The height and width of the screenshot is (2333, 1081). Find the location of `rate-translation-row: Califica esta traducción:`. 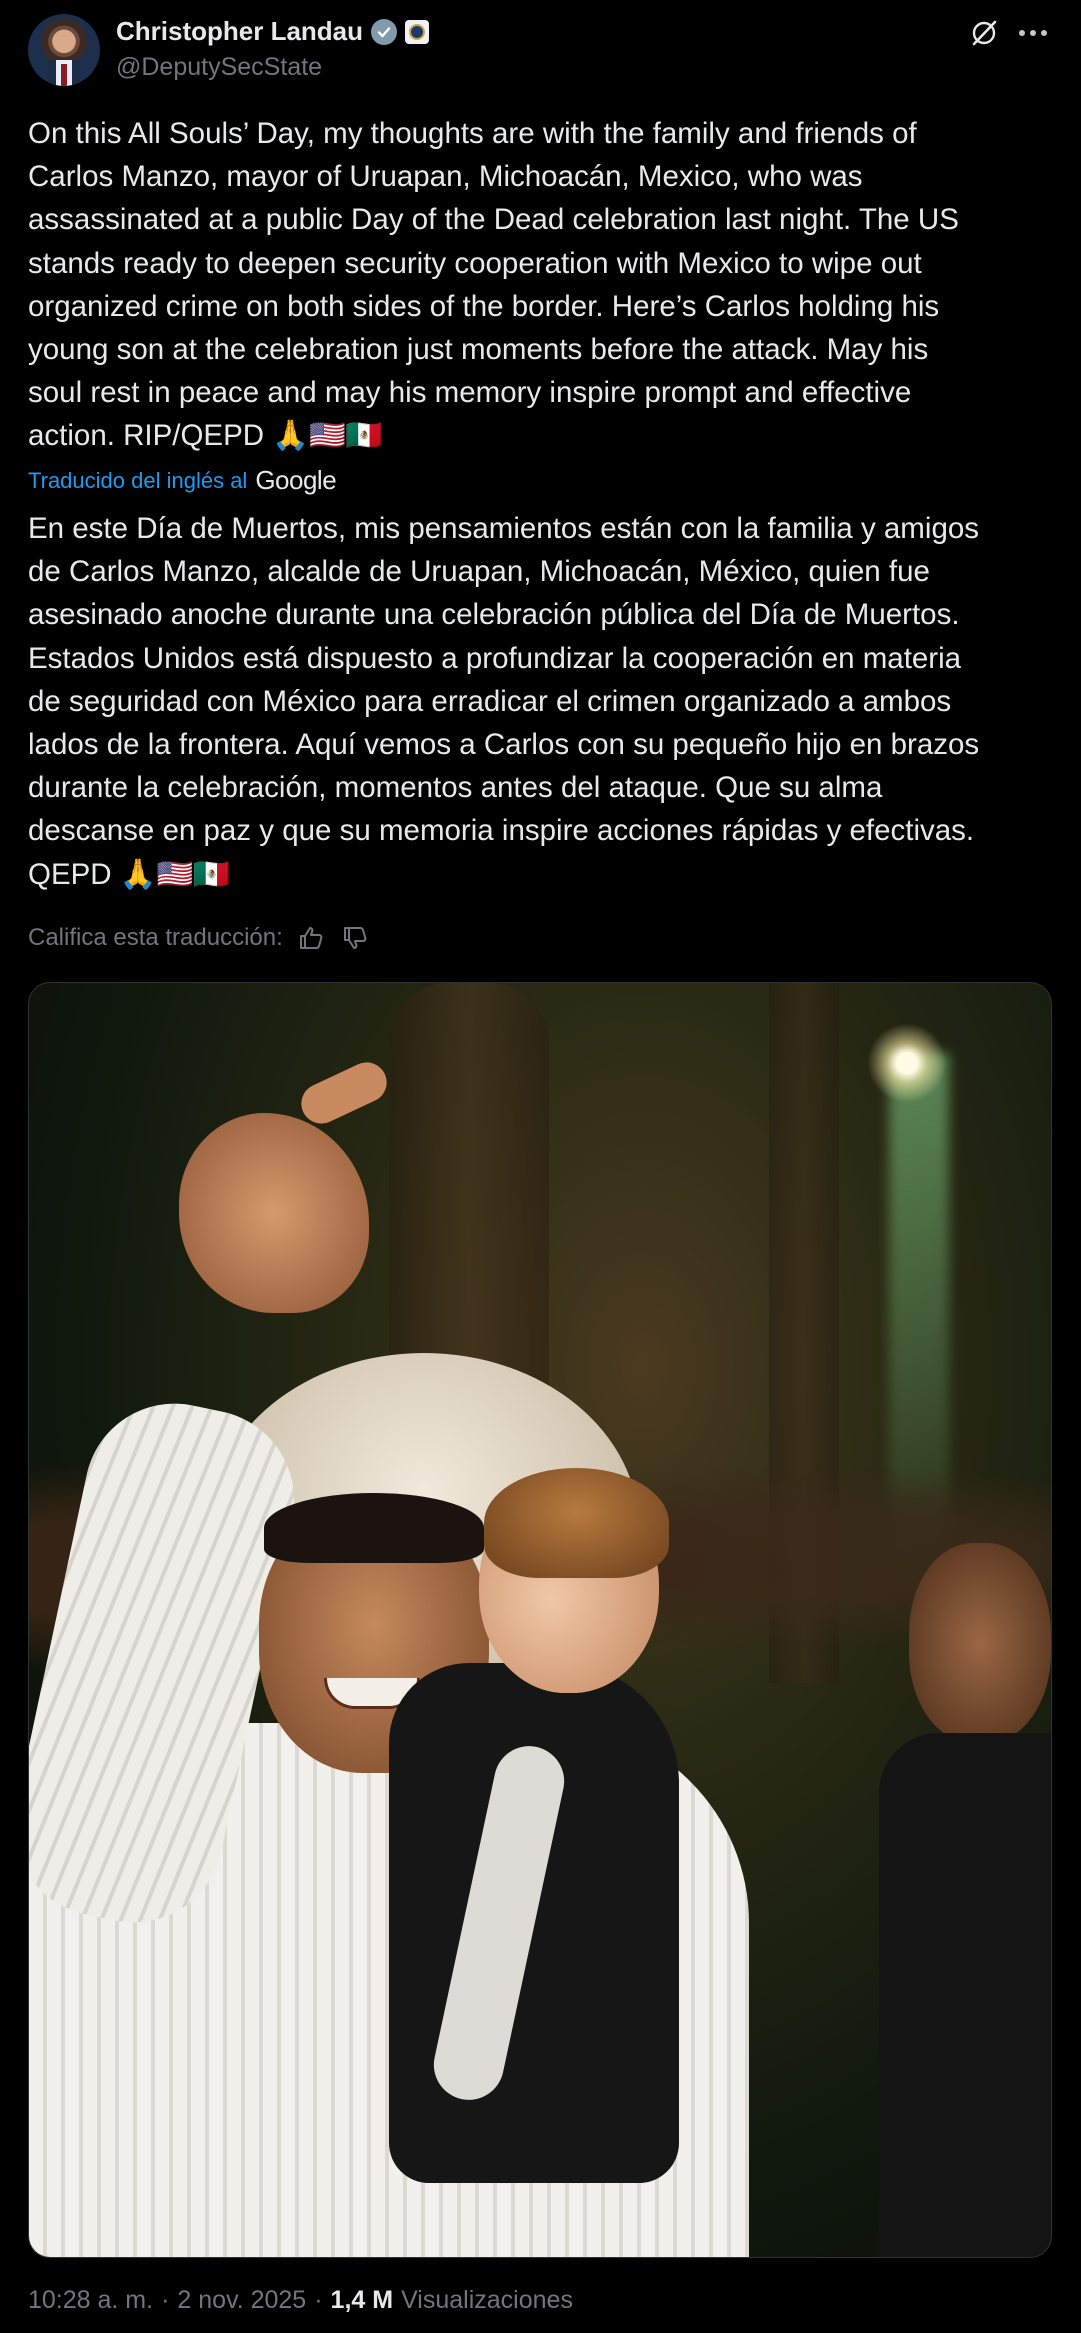

rate-translation-row: Califica esta traducción: is located at coordinates (199, 938).